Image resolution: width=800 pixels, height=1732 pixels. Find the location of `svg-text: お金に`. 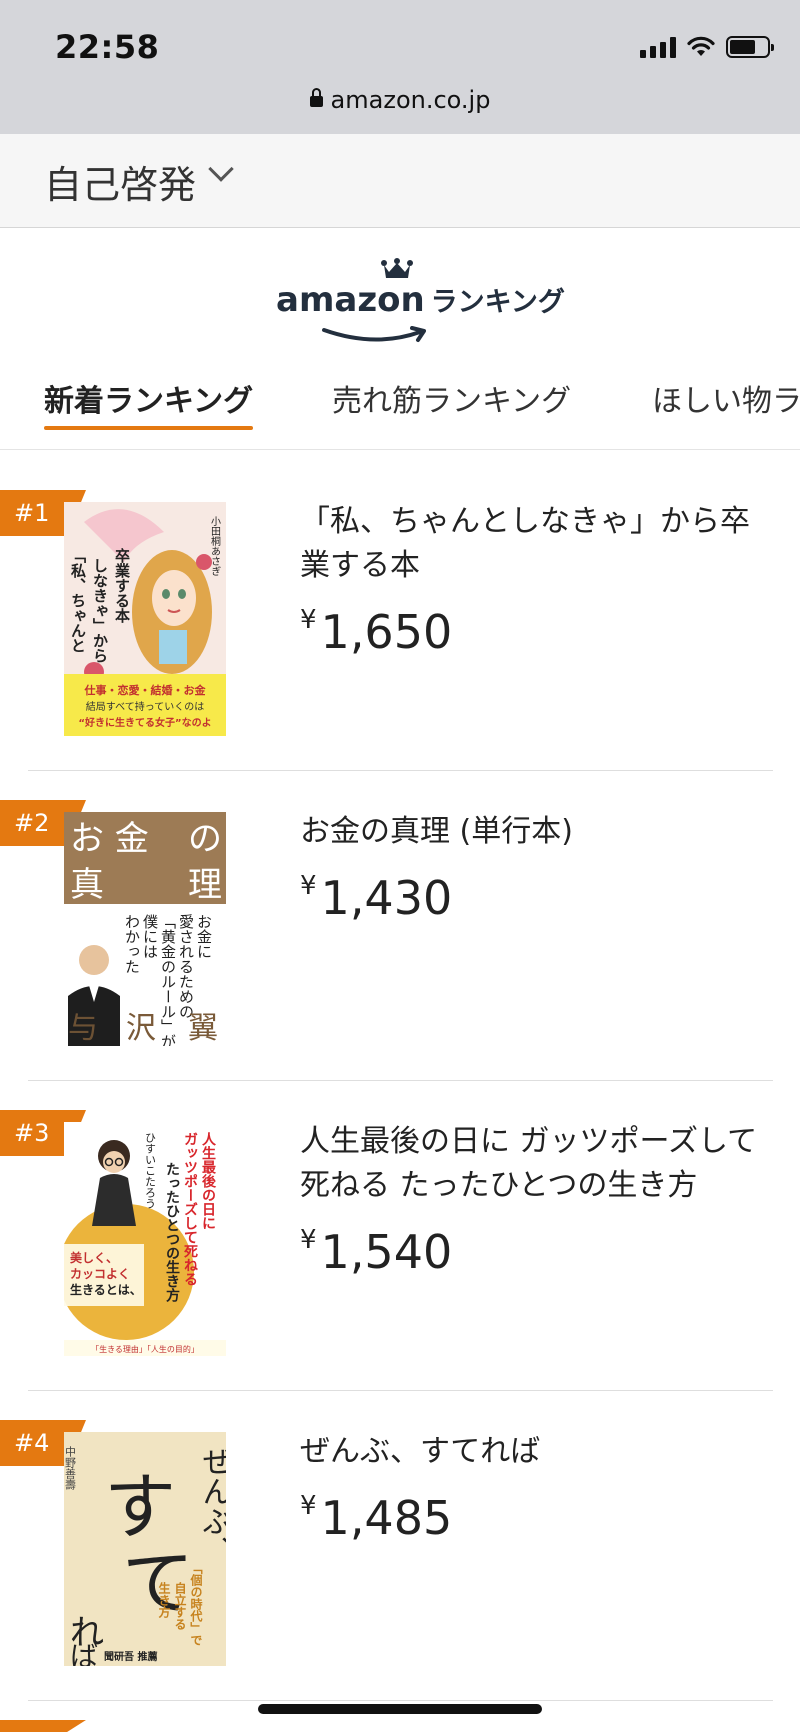

svg-text: お金に is located at coordinates (204, 936).